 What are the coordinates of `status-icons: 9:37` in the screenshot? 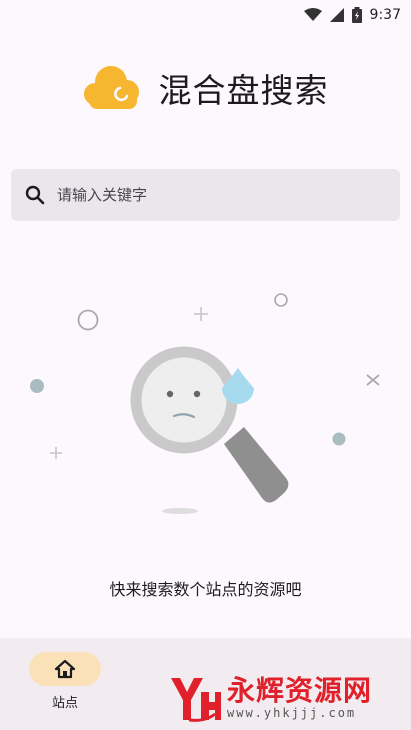 It's located at (352, 15).